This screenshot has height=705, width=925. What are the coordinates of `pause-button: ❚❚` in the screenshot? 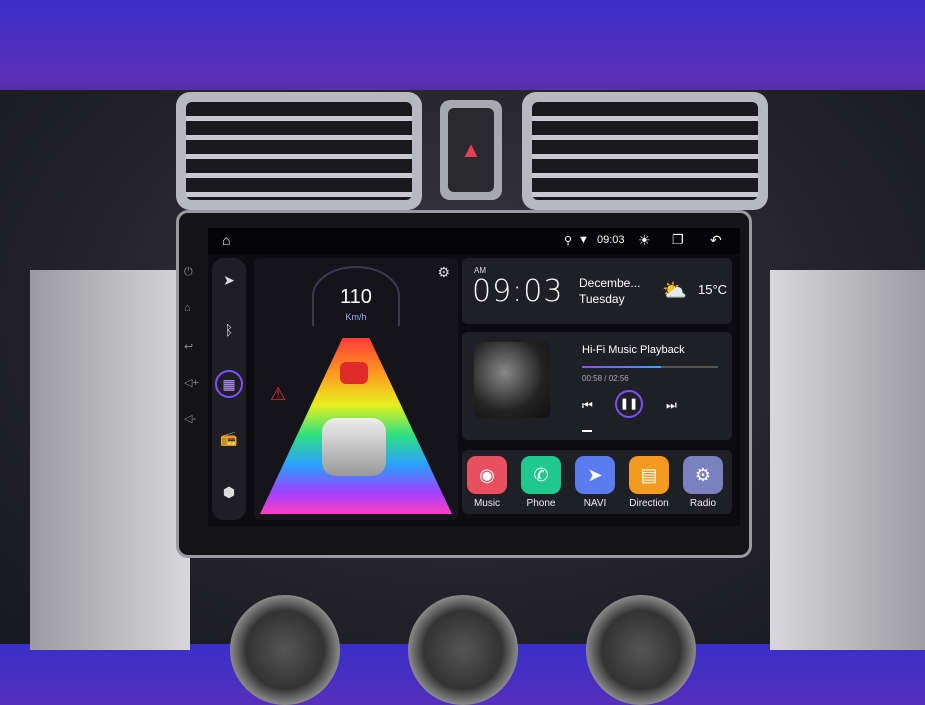 It's located at (629, 404).